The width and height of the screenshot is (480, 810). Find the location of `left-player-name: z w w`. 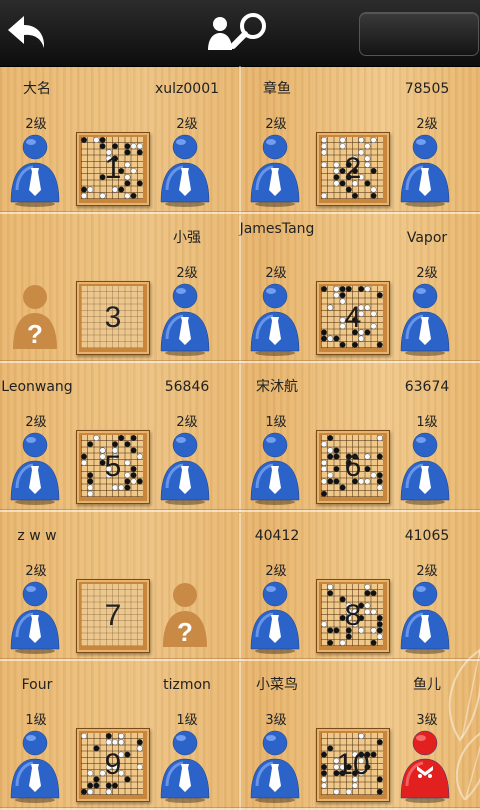

left-player-name: z w w is located at coordinates (37, 536).